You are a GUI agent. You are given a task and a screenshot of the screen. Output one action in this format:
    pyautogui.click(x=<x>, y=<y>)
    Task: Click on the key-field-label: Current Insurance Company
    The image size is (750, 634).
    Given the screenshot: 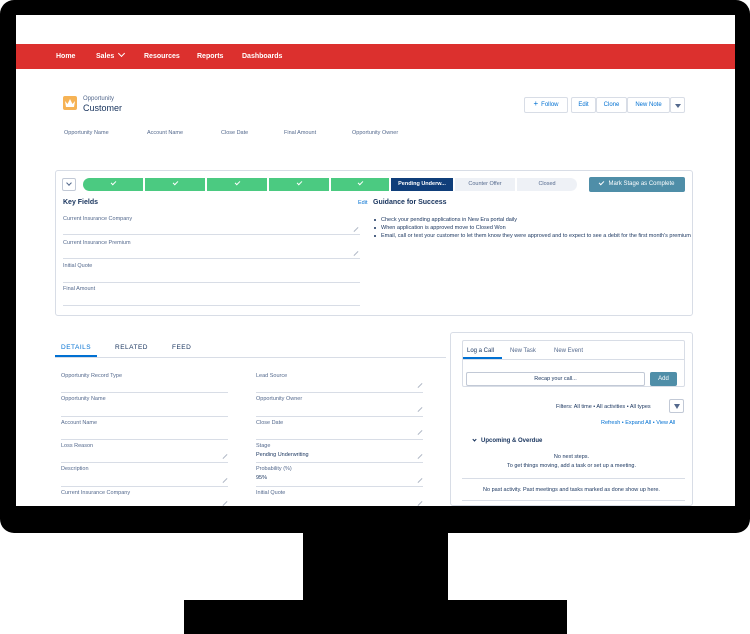 What is the action you would take?
    pyautogui.click(x=98, y=219)
    